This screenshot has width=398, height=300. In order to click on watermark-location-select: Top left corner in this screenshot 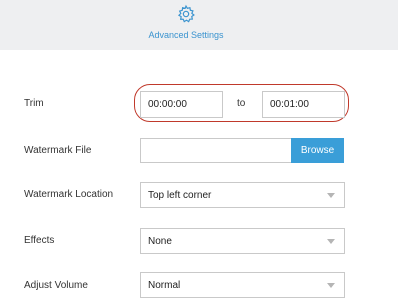, I will do `click(242, 195)`.